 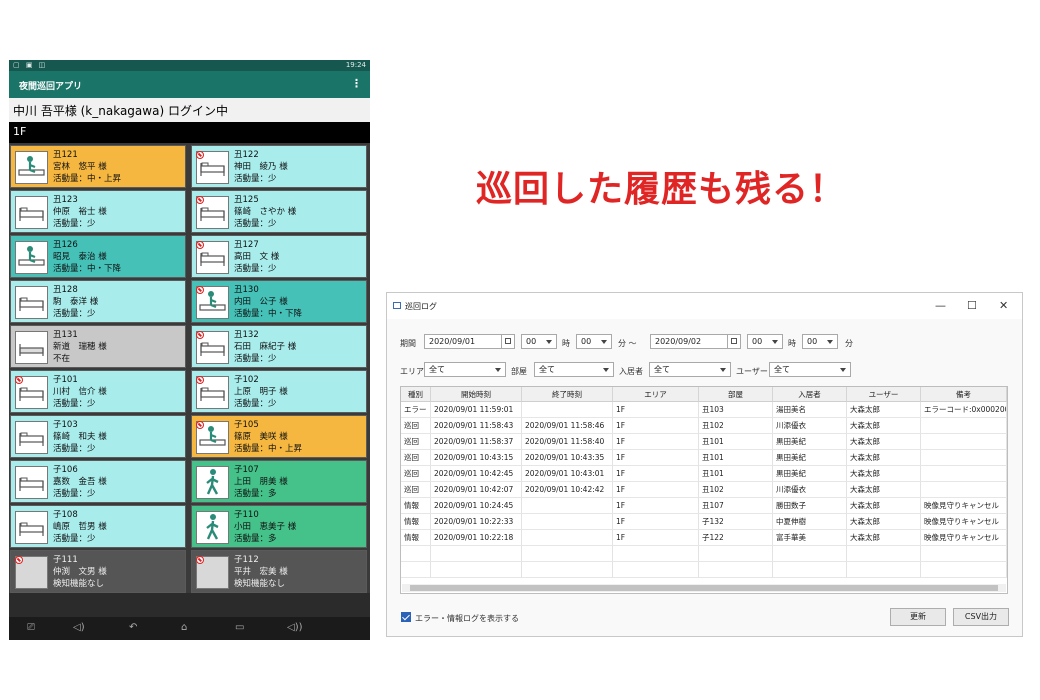 I want to click on room-tile: 子112 平井 宏美 様検知機能なし, so click(x=279, y=571).